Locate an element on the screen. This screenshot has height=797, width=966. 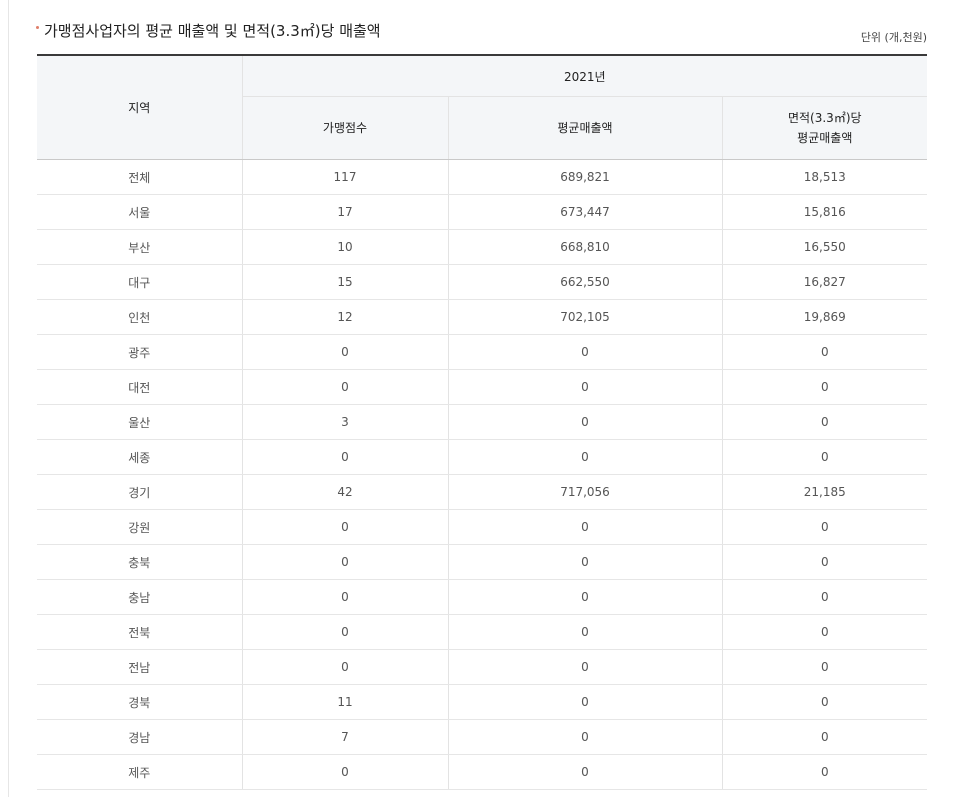
table-row: 전남 0 0 0 is located at coordinates (482, 667).